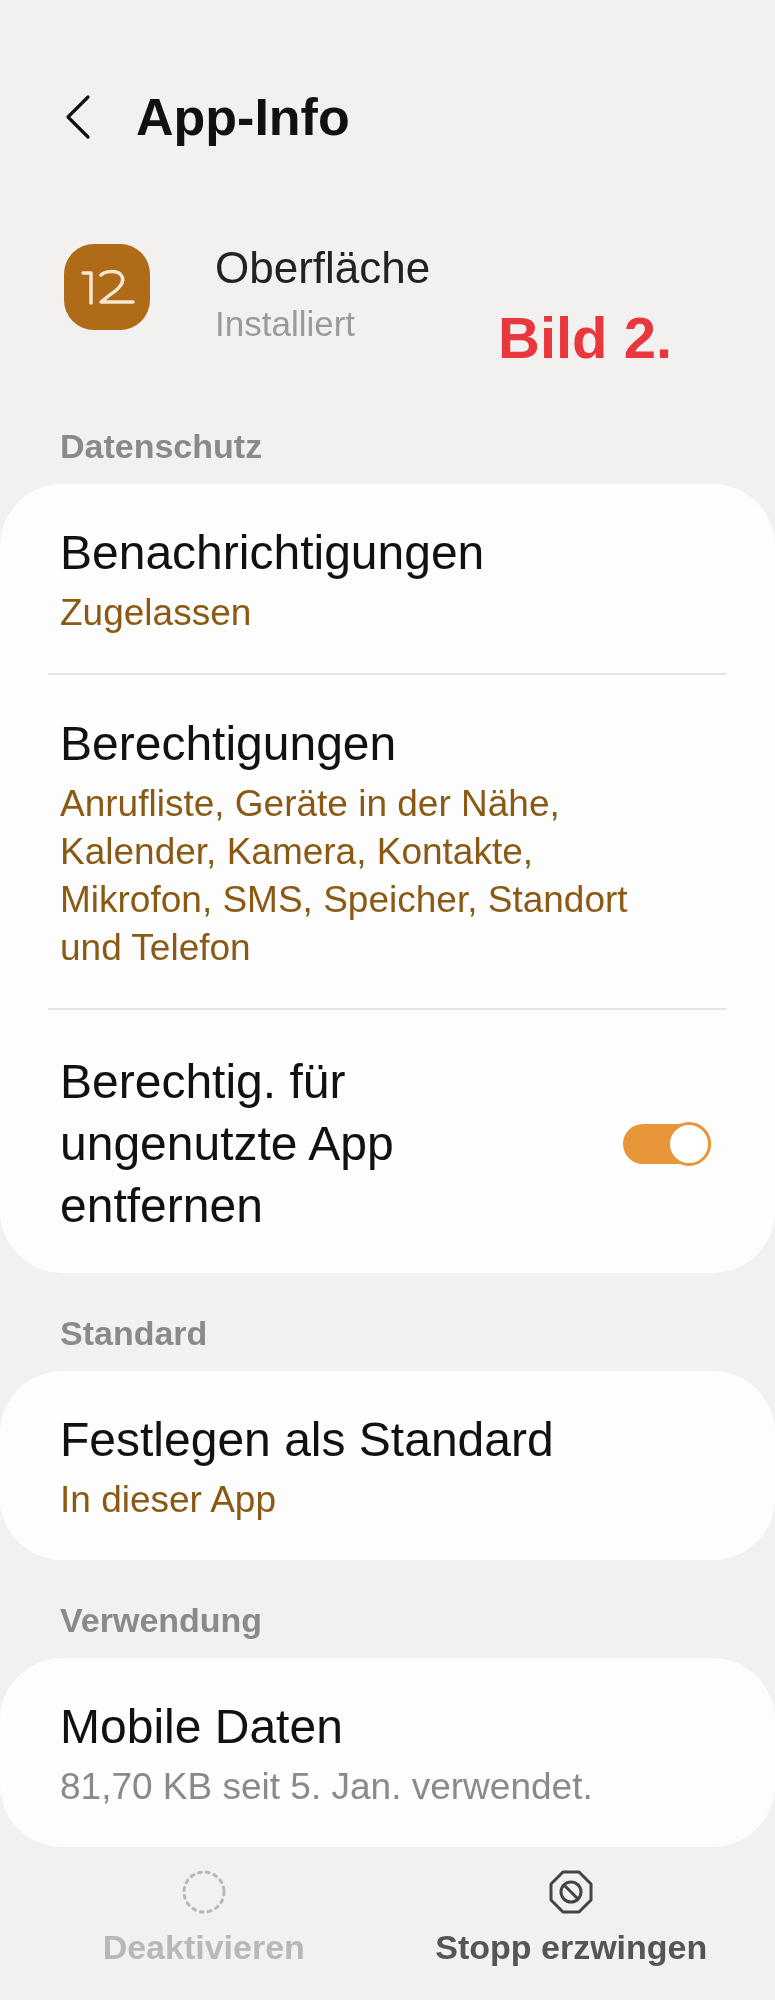  I want to click on stop-icon, so click(571, 1892).